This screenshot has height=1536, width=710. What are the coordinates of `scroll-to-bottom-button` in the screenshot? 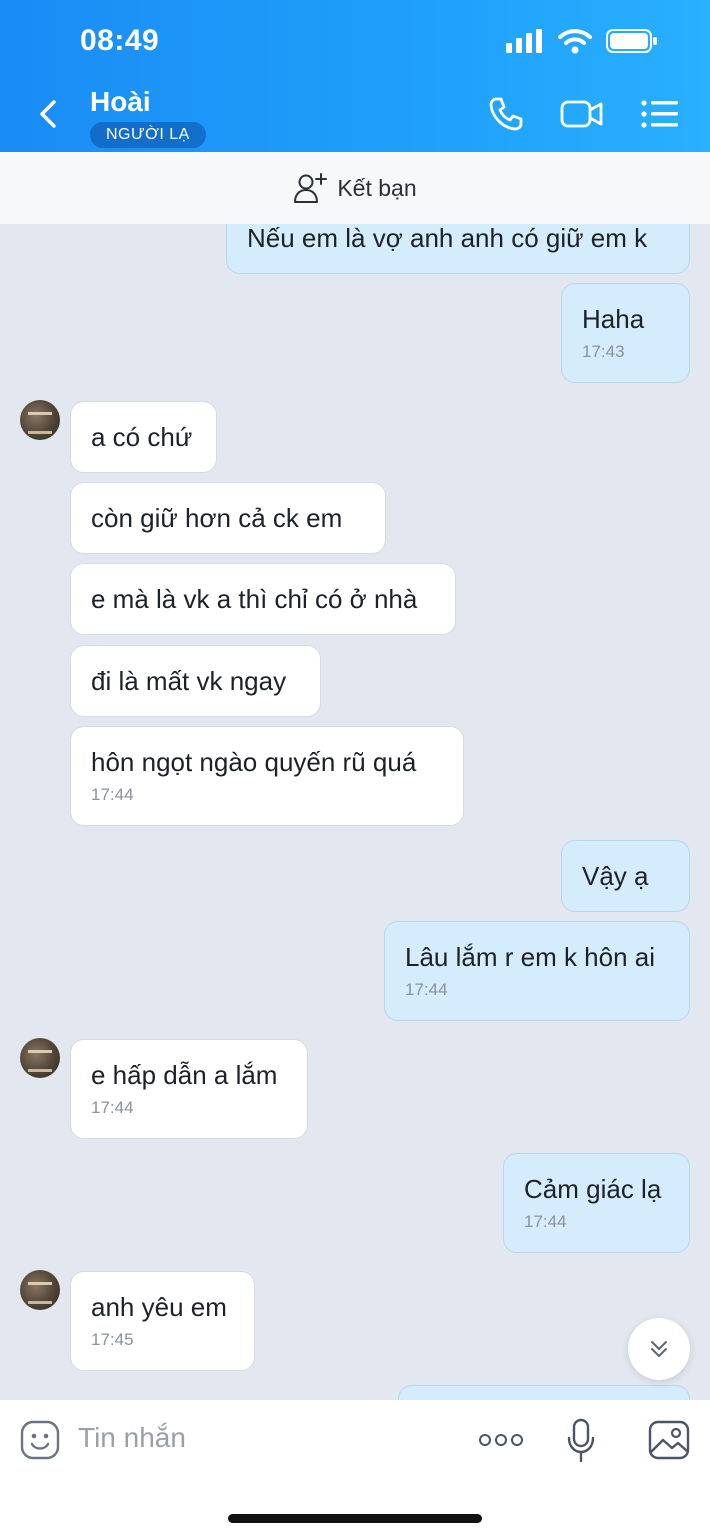 It's located at (659, 1349).